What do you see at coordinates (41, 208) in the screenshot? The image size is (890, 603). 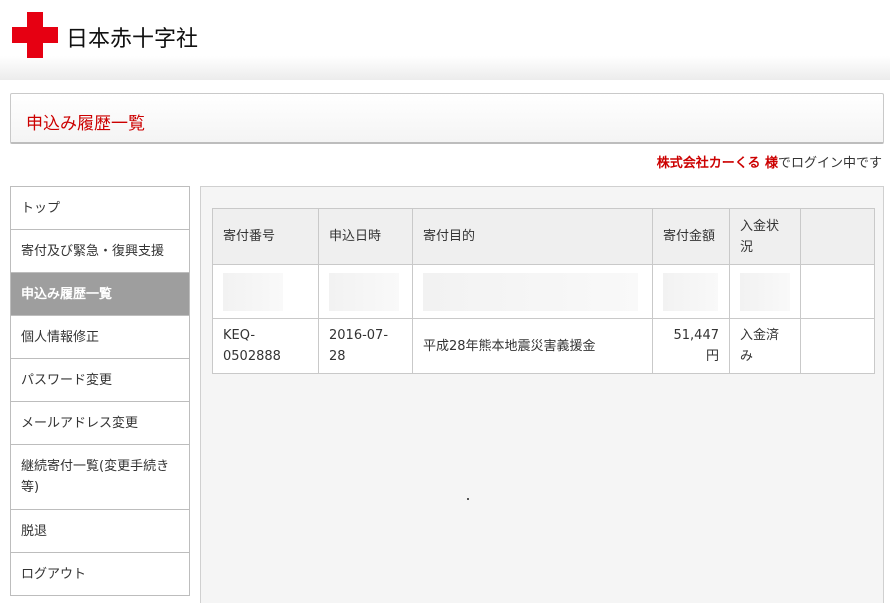 I see `sidebar-item-label: トップ` at bounding box center [41, 208].